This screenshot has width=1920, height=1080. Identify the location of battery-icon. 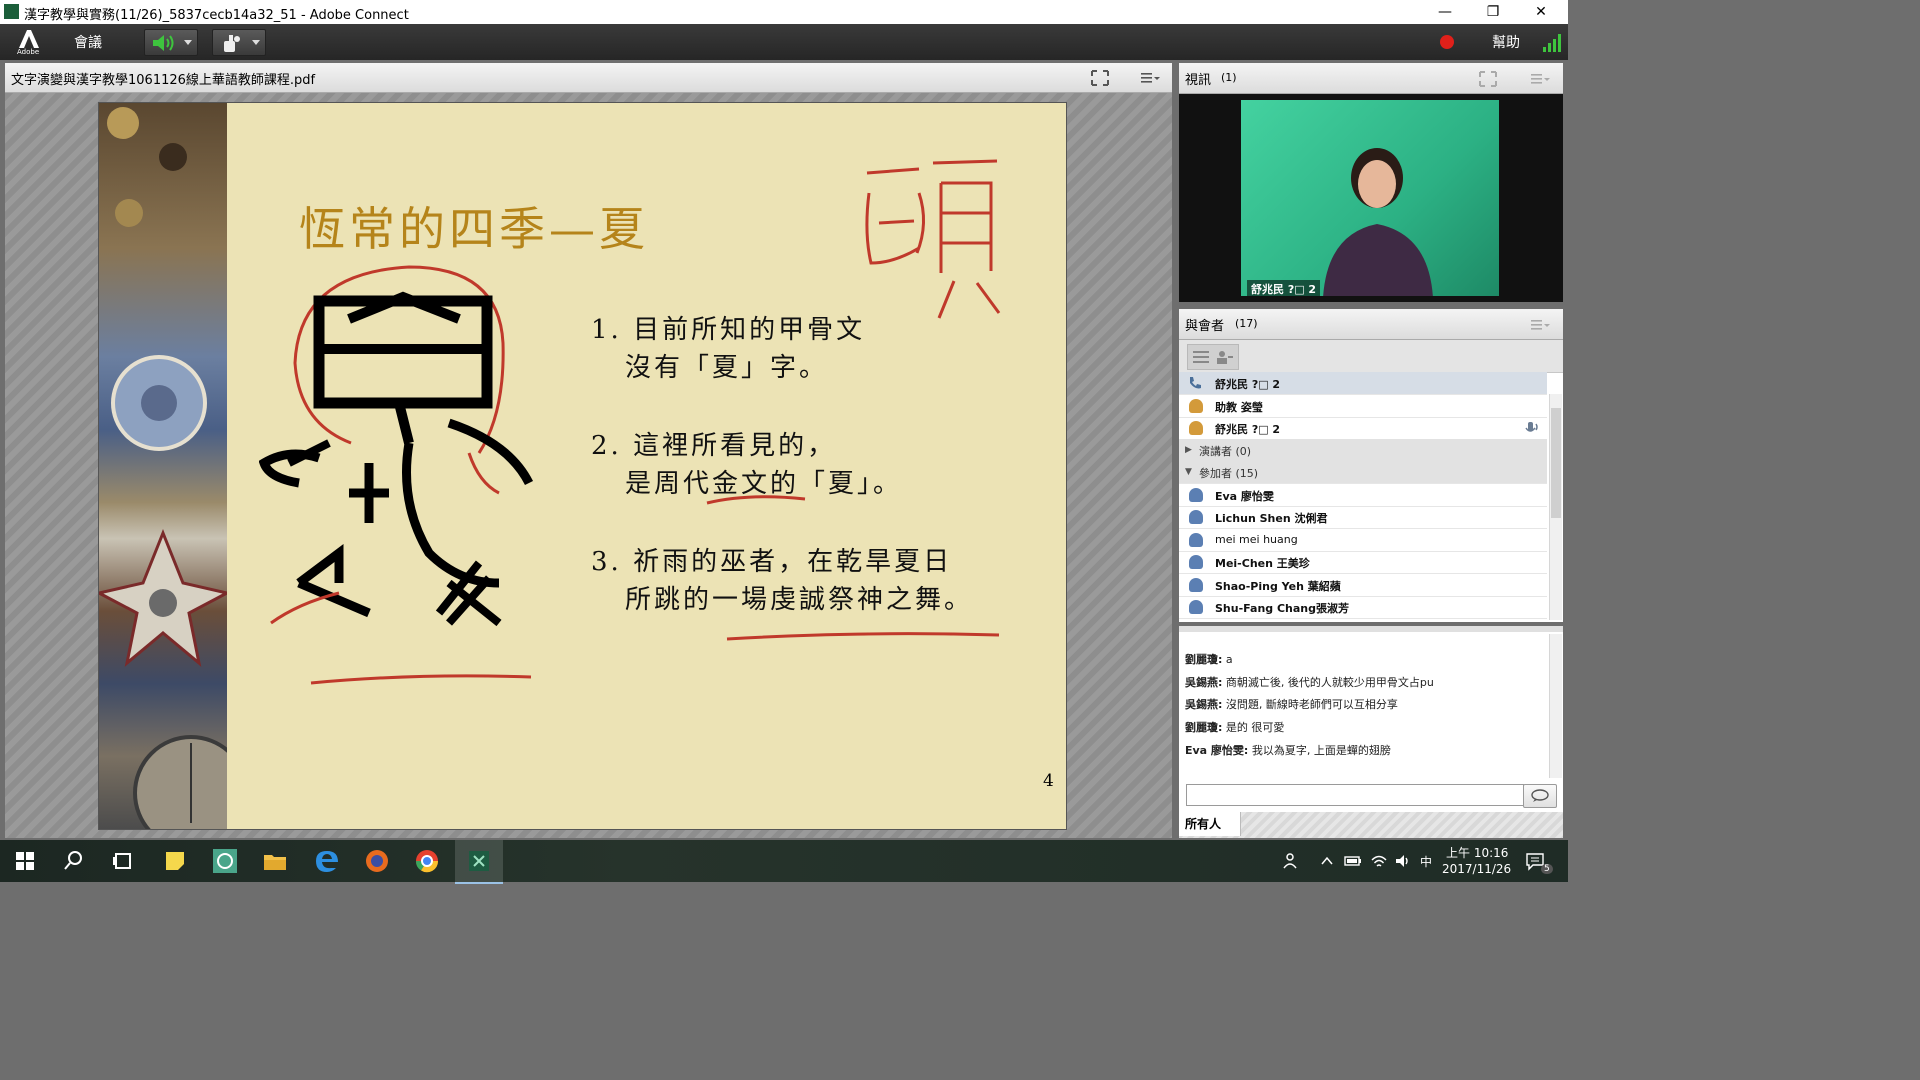
(1353, 861).